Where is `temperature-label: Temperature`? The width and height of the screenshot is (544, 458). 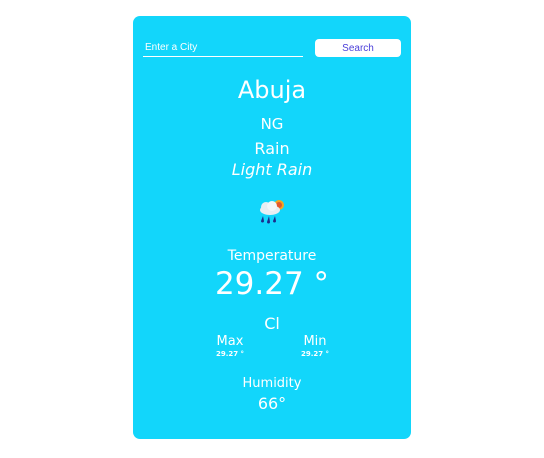
temperature-label: Temperature is located at coordinates (272, 256).